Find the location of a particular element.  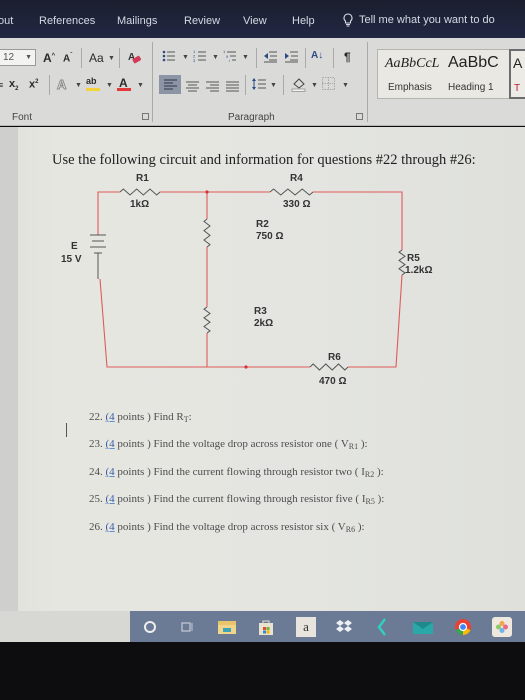

monitor-bezel is located at coordinates (262, 671).